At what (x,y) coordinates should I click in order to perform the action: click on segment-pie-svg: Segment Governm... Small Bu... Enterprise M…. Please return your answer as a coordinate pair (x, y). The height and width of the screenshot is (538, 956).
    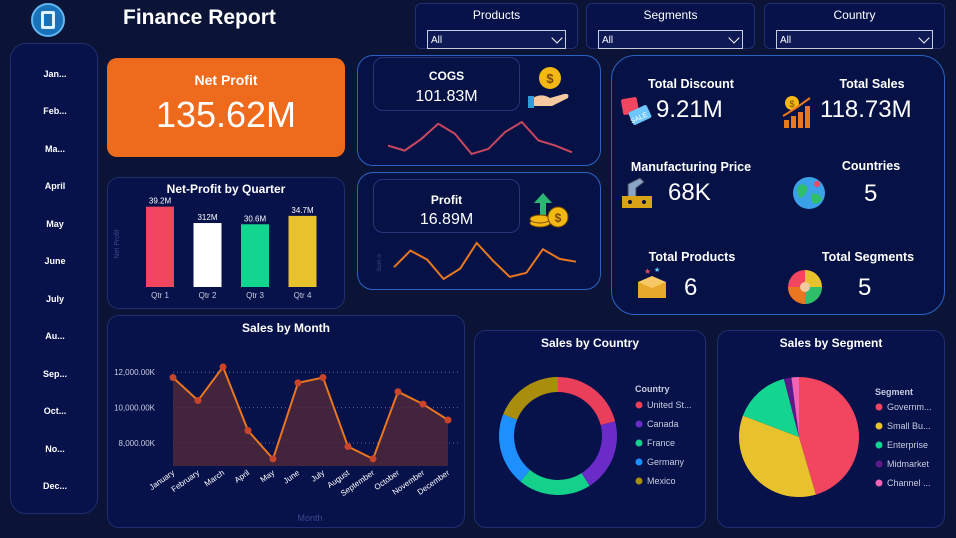
    Looking at the image, I should click on (835, 437).